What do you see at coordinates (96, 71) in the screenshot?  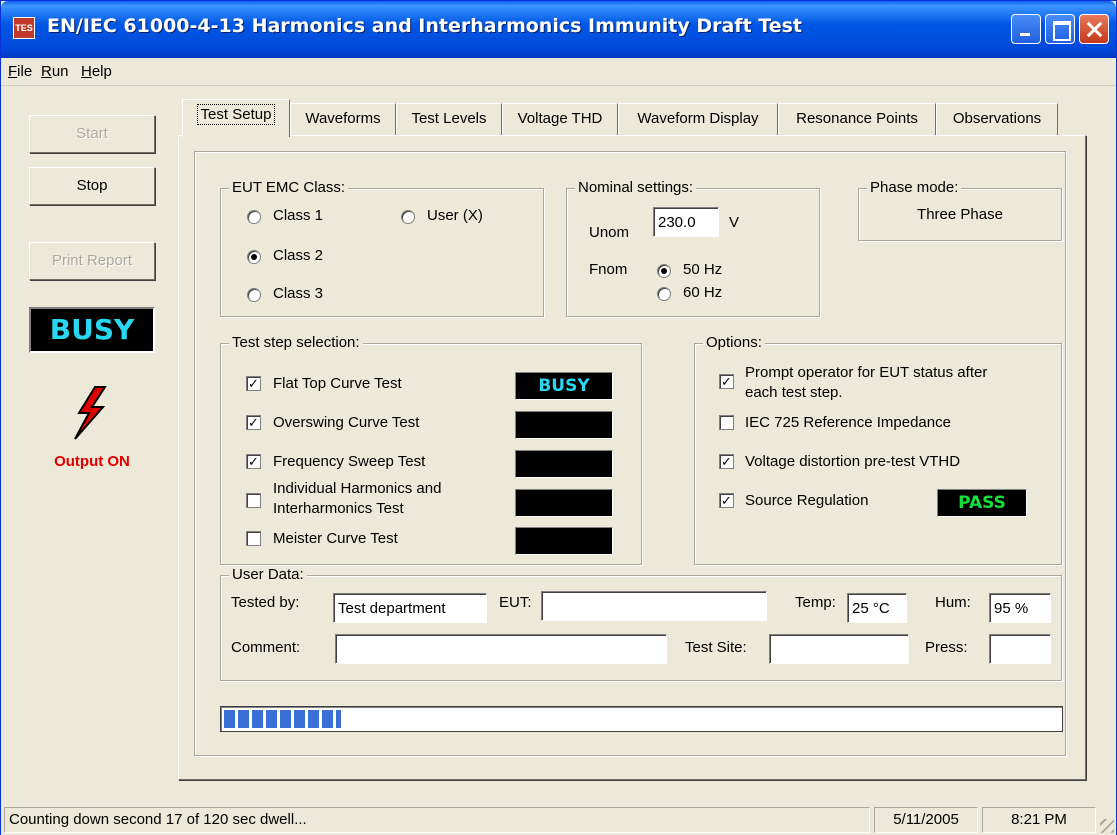 I see `menu-help: Help` at bounding box center [96, 71].